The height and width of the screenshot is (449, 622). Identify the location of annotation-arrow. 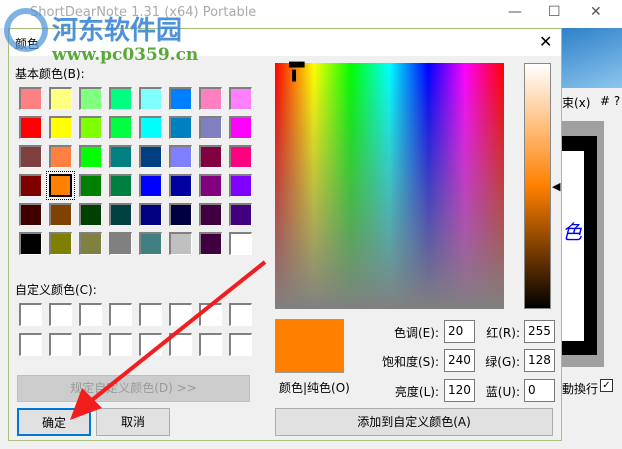
(168, 340).